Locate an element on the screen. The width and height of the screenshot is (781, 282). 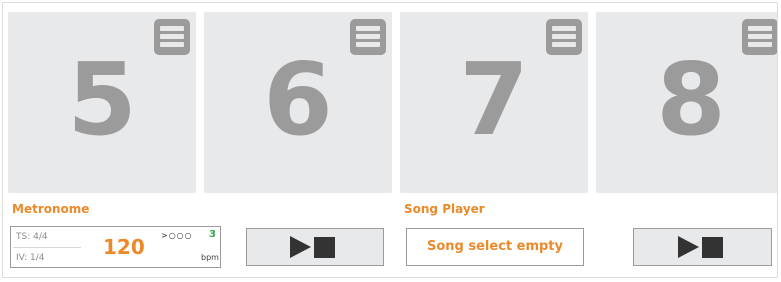
interval: IV: 1/4 is located at coordinates (30, 258).